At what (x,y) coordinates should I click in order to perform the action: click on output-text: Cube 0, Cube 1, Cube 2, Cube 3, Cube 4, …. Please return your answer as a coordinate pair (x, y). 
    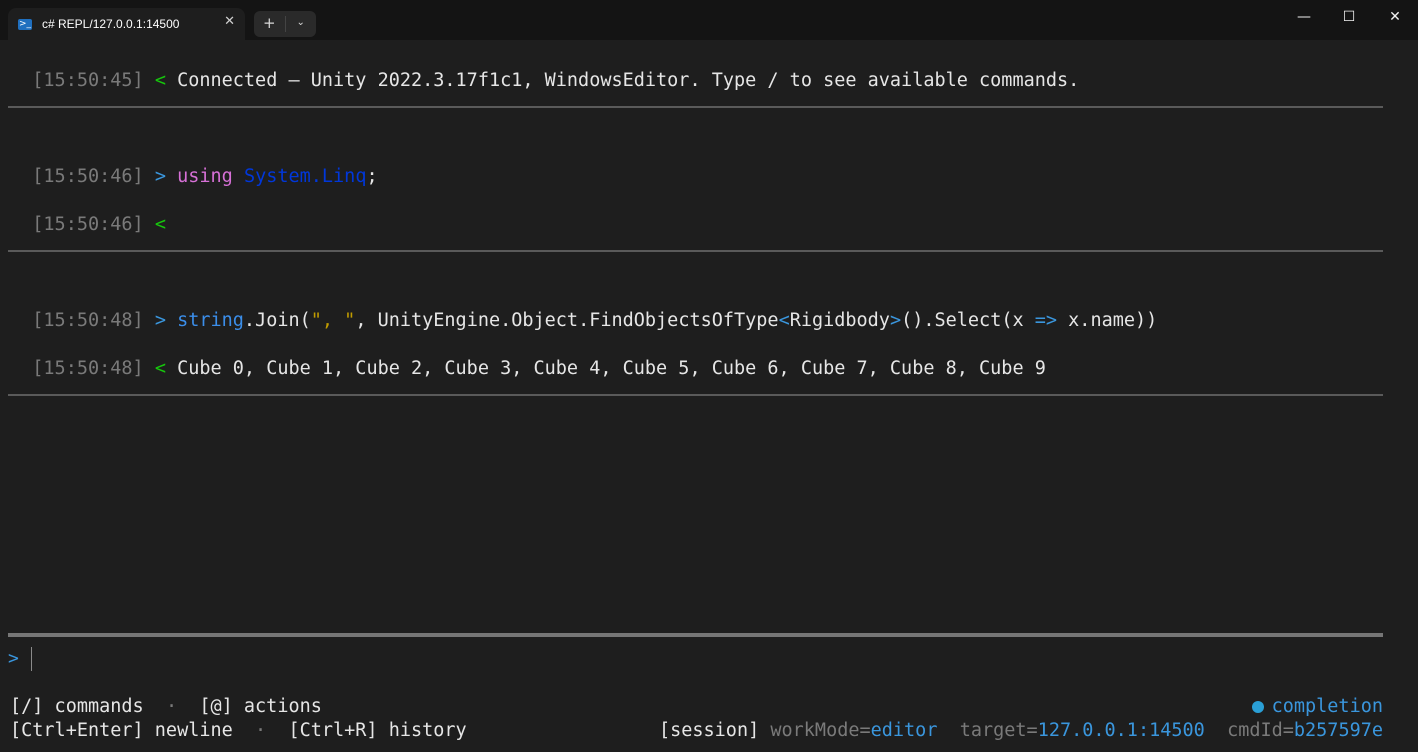
    Looking at the image, I should click on (611, 368).